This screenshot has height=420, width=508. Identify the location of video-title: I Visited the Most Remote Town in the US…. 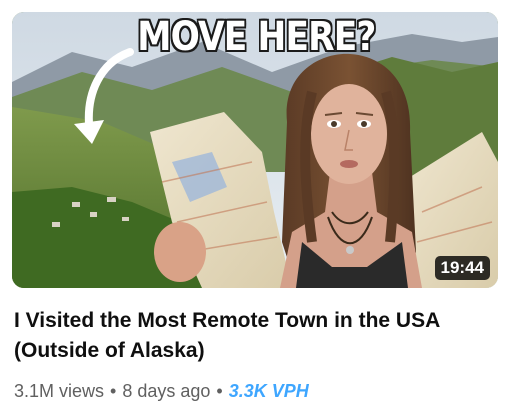
(254, 336).